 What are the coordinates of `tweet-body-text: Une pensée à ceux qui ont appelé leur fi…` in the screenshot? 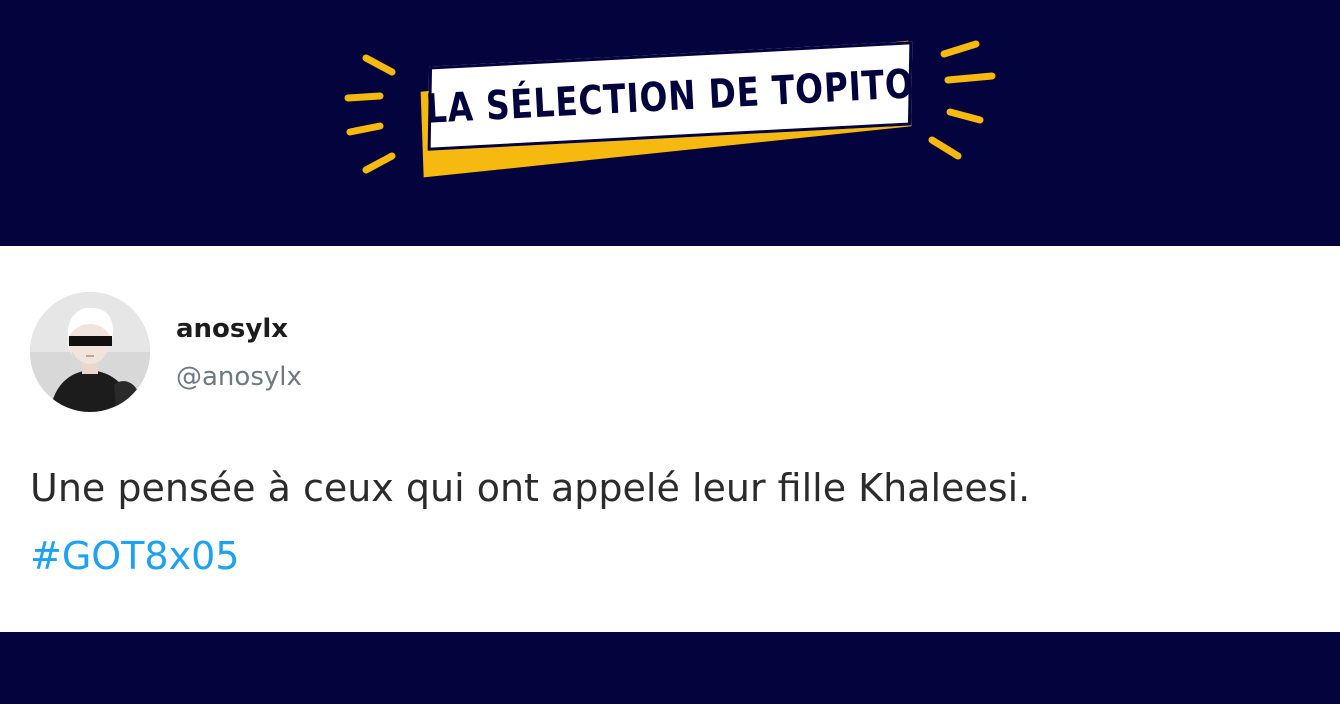 It's located at (530, 488).